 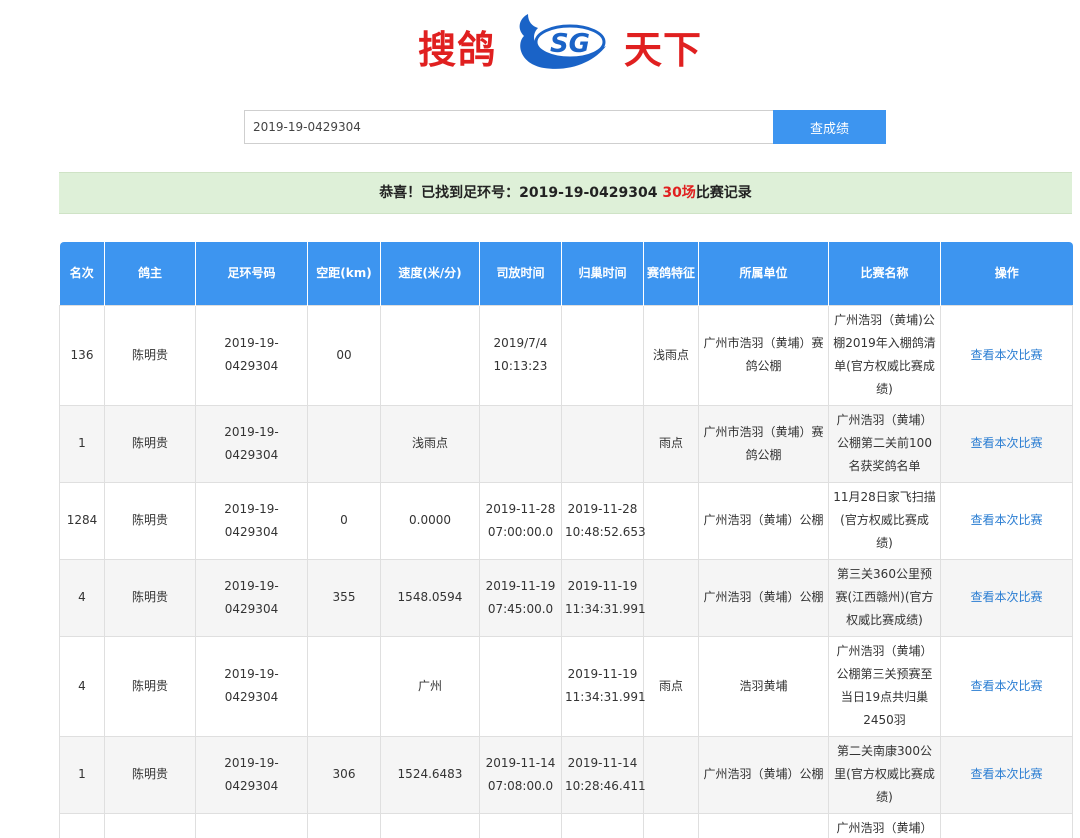 I want to click on search-bar: 查成绩, so click(x=565, y=127).